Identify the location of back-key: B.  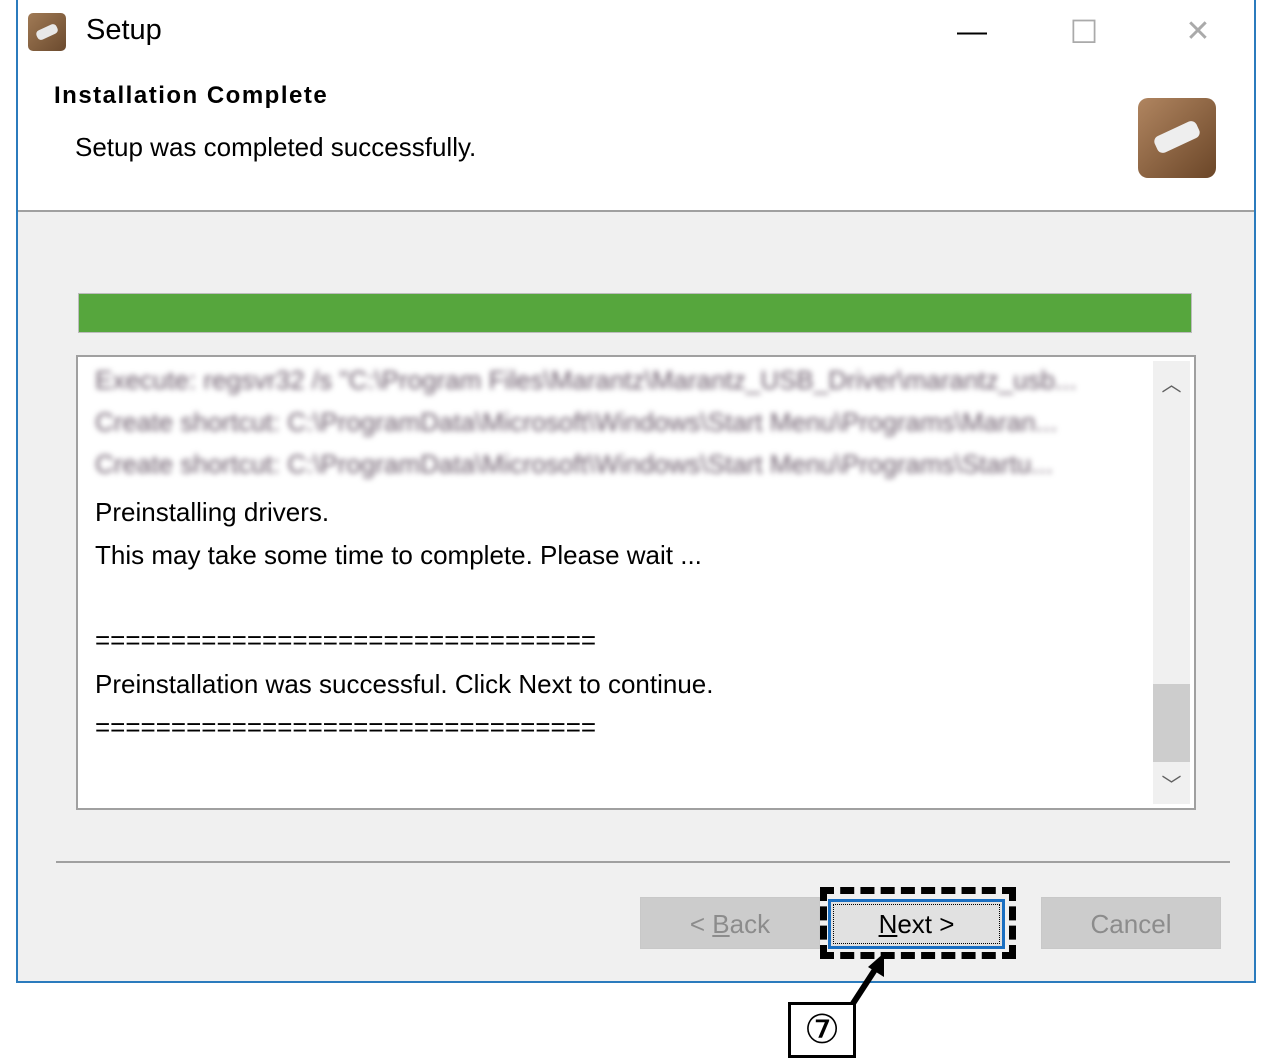
(721, 924).